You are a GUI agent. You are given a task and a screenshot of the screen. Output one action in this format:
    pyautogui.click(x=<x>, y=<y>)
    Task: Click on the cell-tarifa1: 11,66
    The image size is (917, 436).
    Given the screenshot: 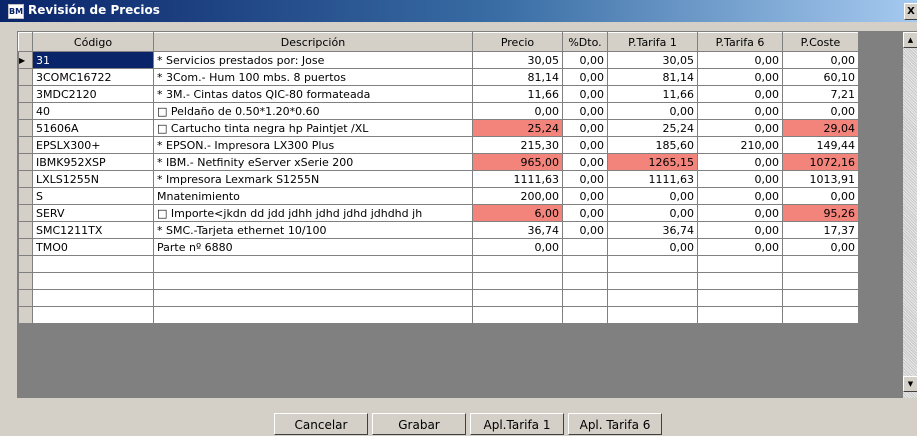 What is the action you would take?
    pyautogui.click(x=652, y=94)
    